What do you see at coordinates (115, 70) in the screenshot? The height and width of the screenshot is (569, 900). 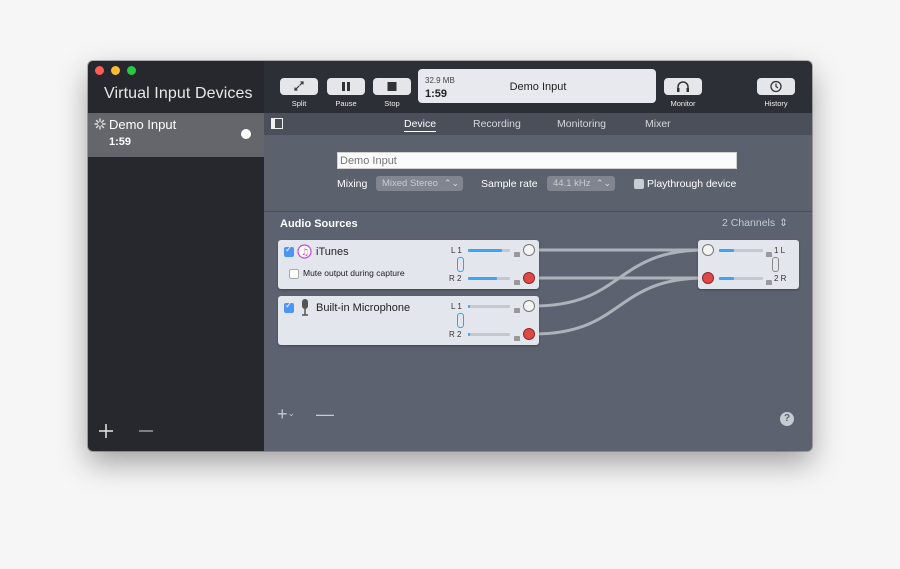 I see `minimize-window-button` at bounding box center [115, 70].